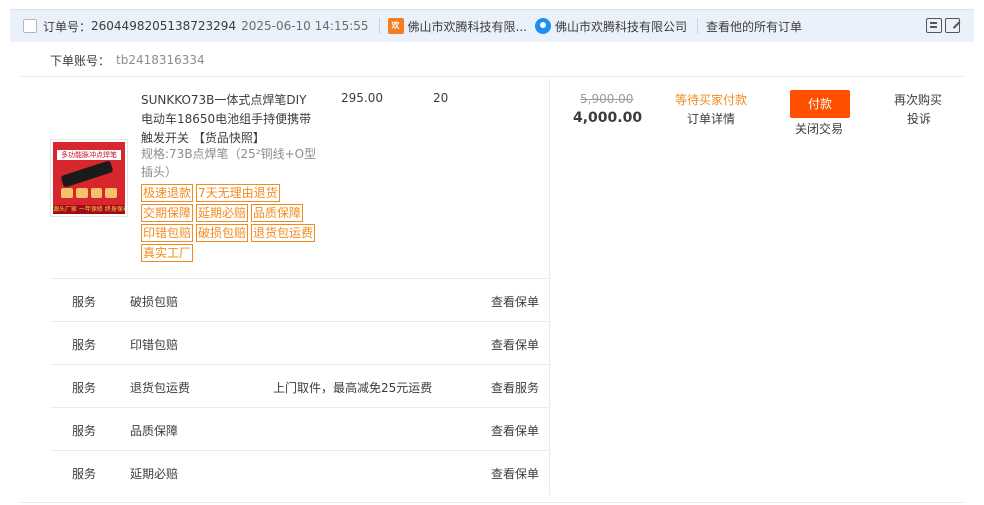 The height and width of the screenshot is (505, 984). Describe the element at coordinates (819, 128) in the screenshot. I see `close-order-link: 关闭交易` at that location.